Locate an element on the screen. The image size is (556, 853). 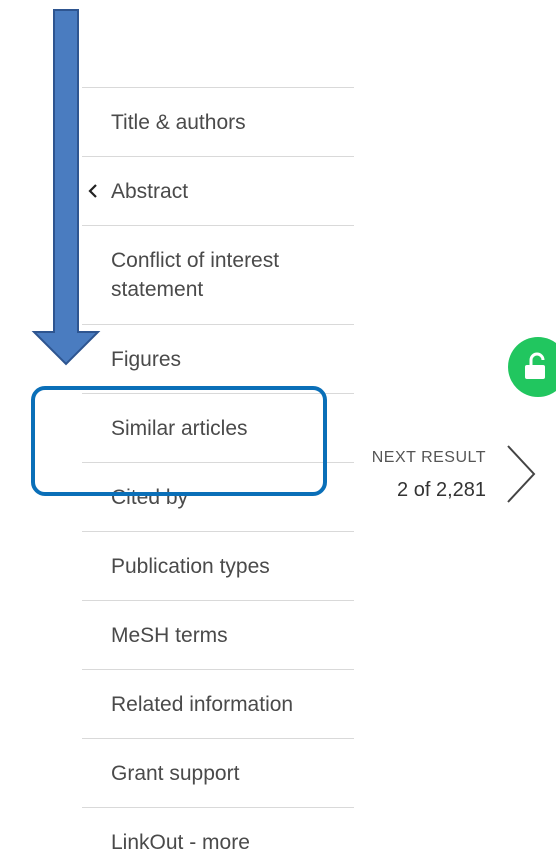
nav-item-conflict-of-interest: Conflict of interest statement is located at coordinates (218, 274).